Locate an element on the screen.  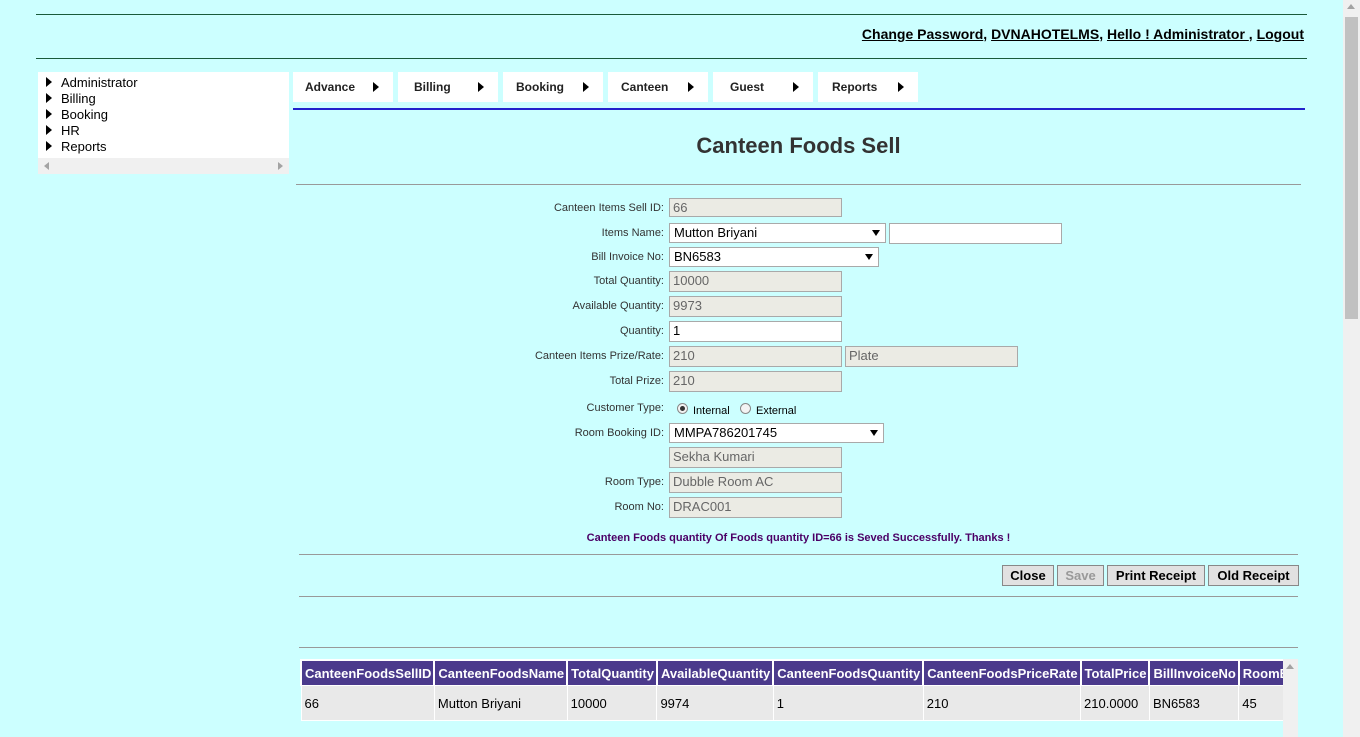
column-header: CanteenFoodsPriceRate is located at coordinates (1002, 672).